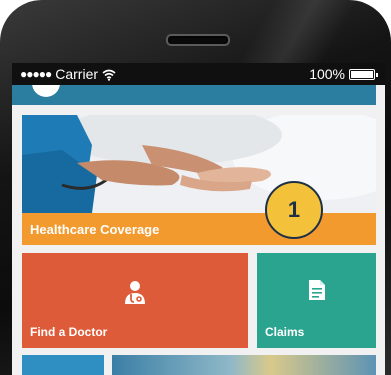  I want to click on user-avatar-icon, so click(46, 91).